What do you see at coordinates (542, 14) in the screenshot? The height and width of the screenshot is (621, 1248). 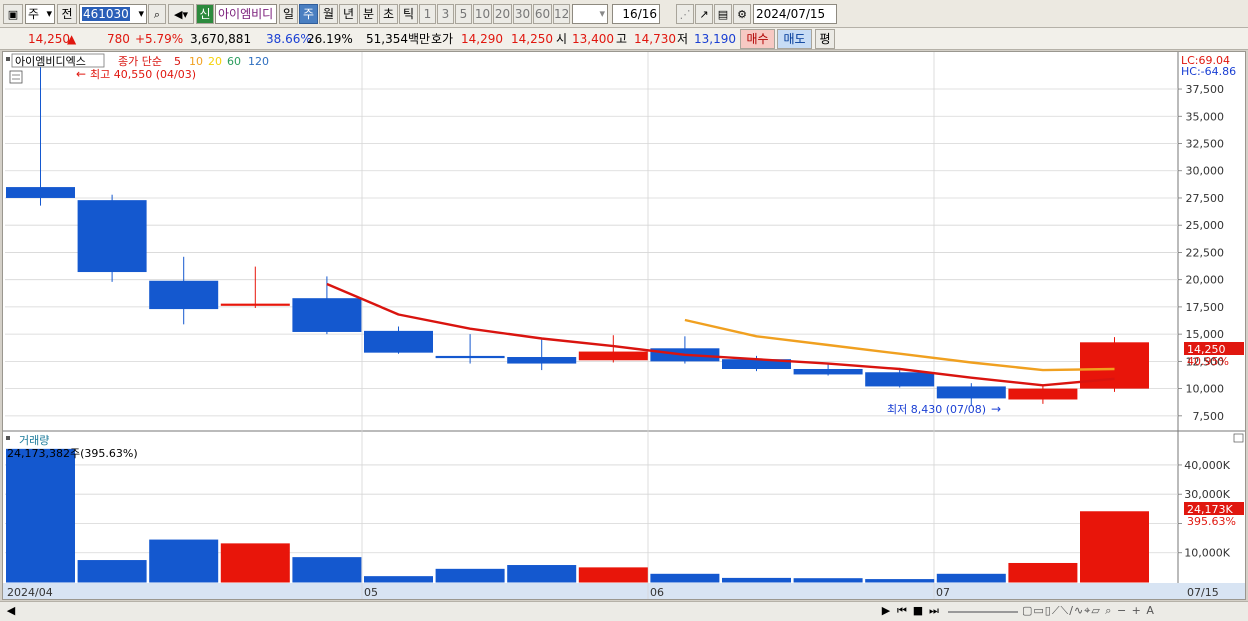 I see `interval-60: 60` at bounding box center [542, 14].